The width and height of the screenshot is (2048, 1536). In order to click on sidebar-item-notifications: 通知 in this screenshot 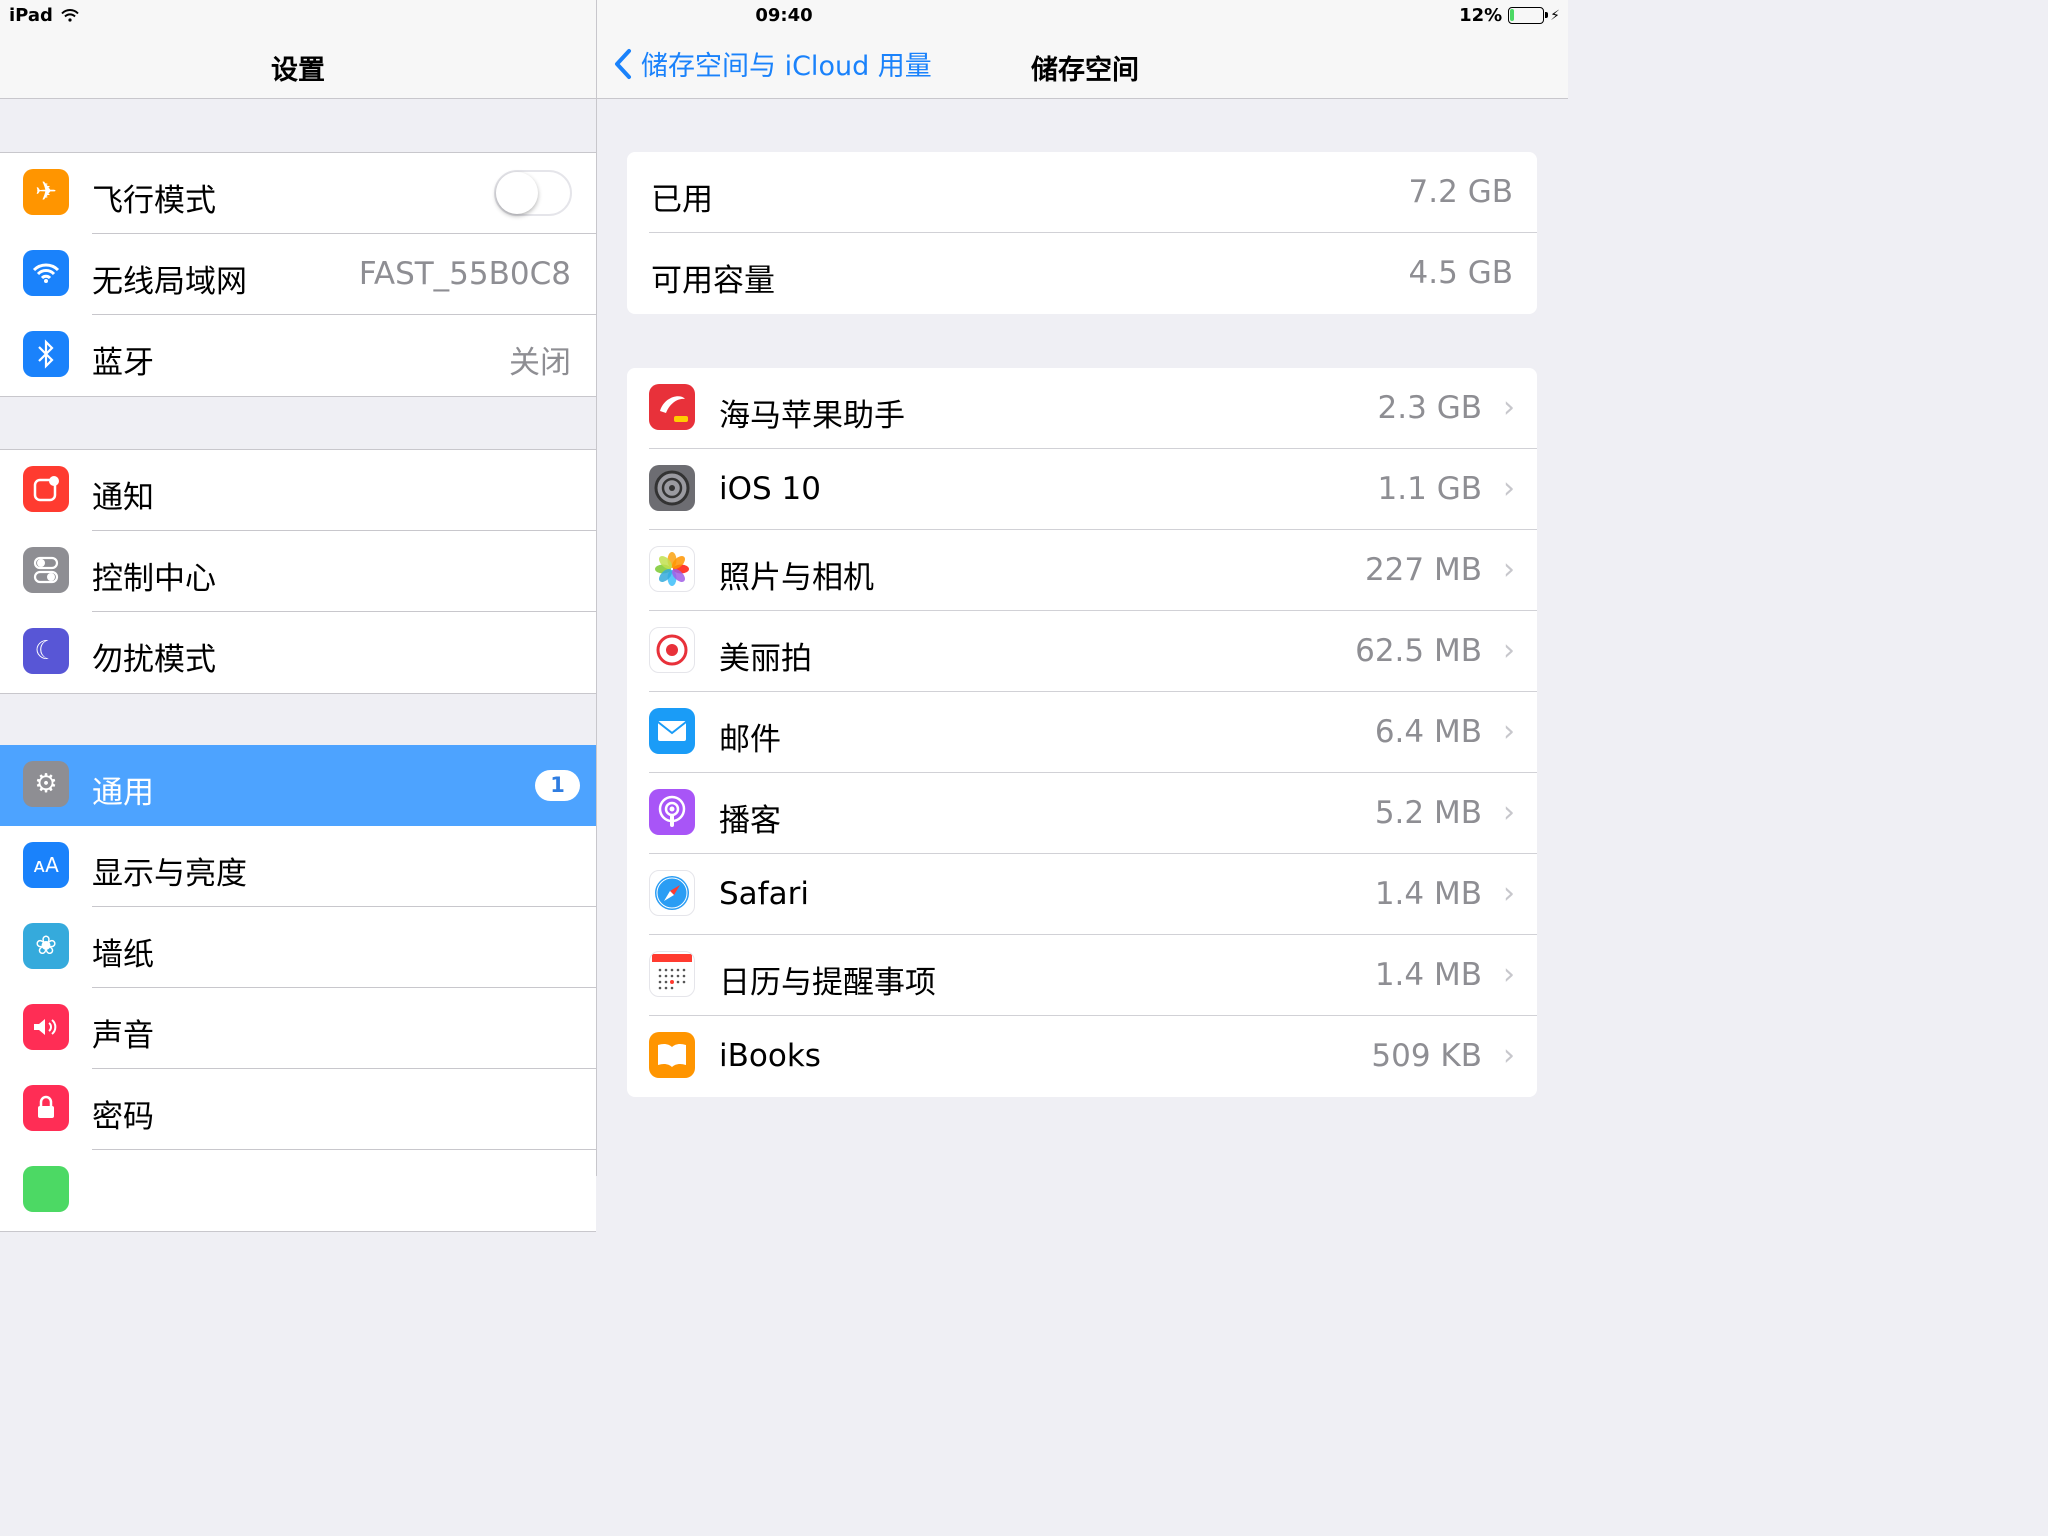, I will do `click(298, 490)`.